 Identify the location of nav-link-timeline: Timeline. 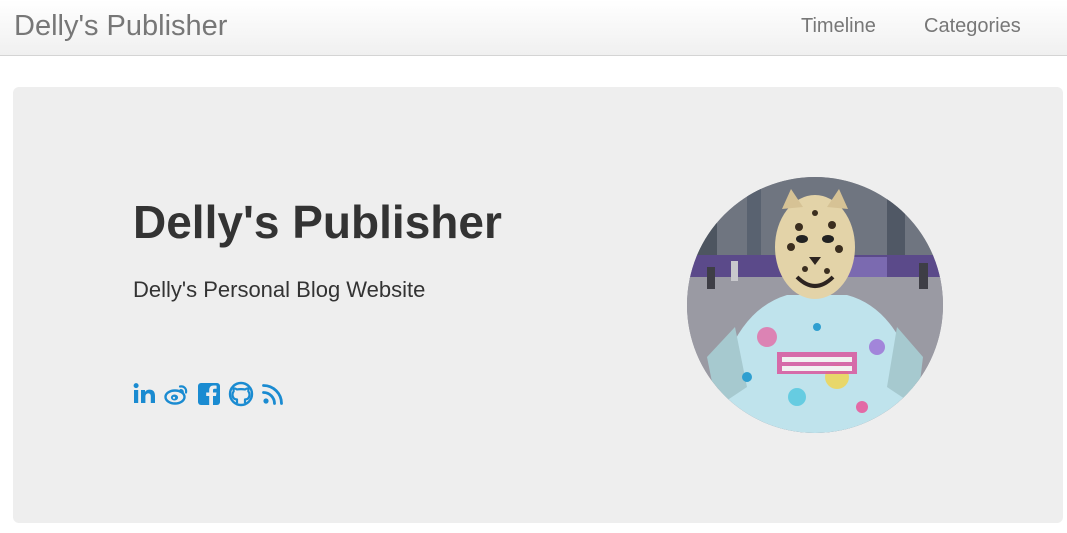
(838, 26).